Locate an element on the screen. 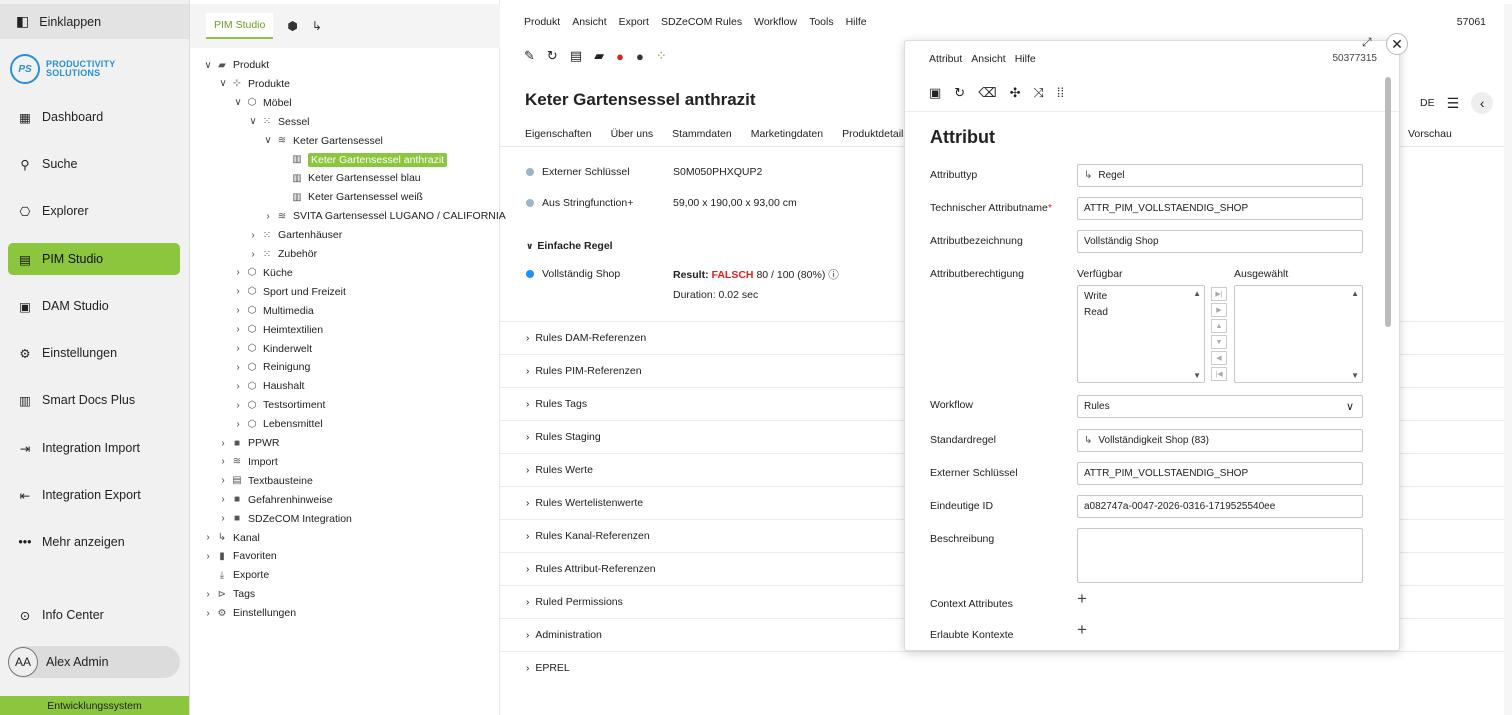  split-icon: ✣ is located at coordinates (1015, 93).